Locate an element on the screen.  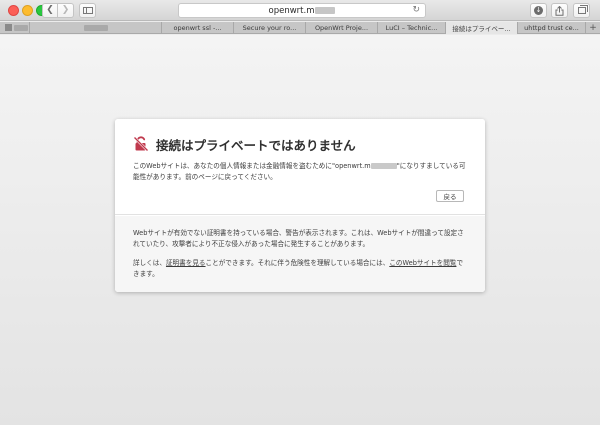
download-icon: ↓ is located at coordinates (538, 10).